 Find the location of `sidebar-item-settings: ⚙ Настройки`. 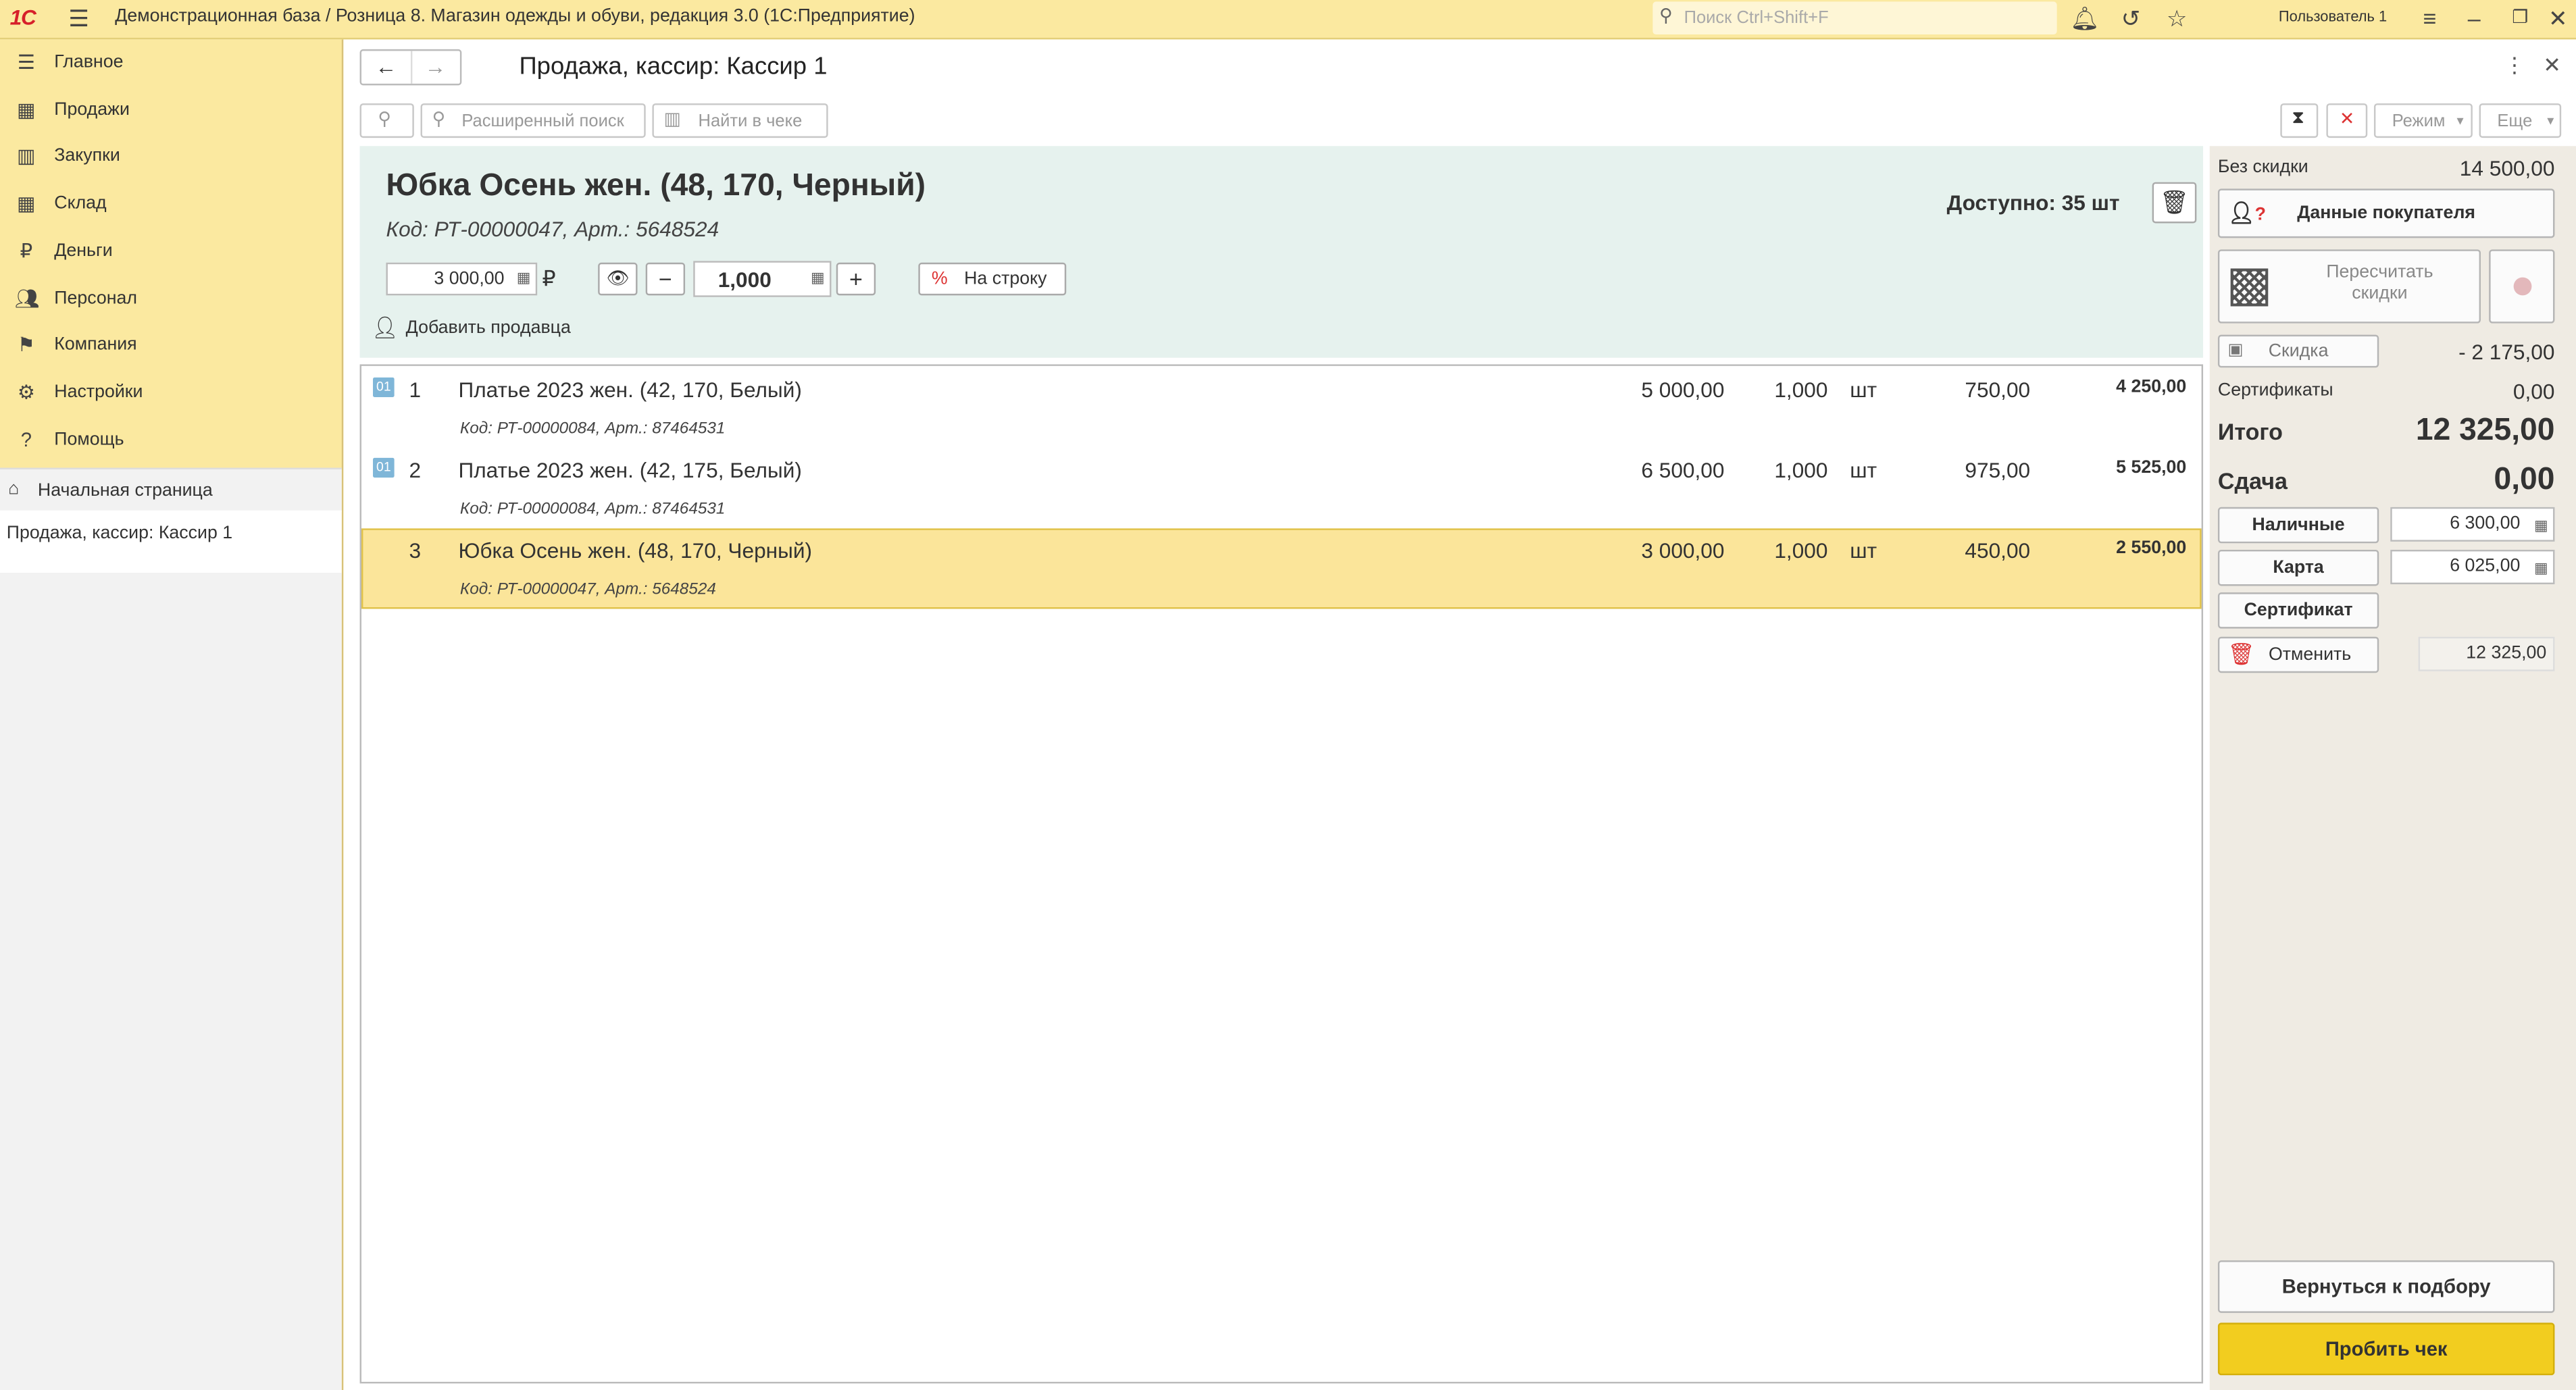

sidebar-item-settings: ⚙ Настройки is located at coordinates (171, 394).